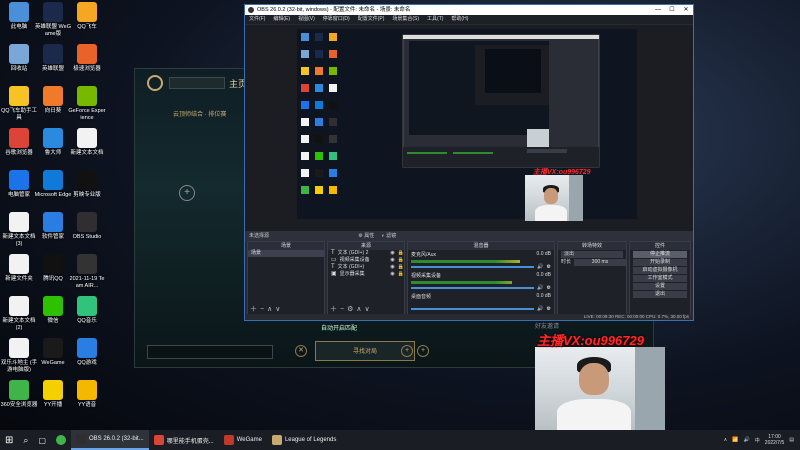 This screenshot has height=450, width=800. I want to click on minimize-icon: —, so click(658, 10).